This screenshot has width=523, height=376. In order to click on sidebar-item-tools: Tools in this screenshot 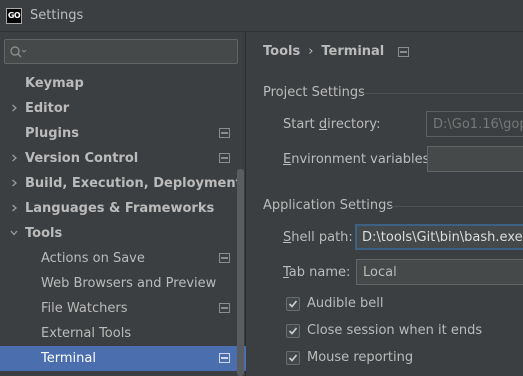, I will do `click(123, 233)`.